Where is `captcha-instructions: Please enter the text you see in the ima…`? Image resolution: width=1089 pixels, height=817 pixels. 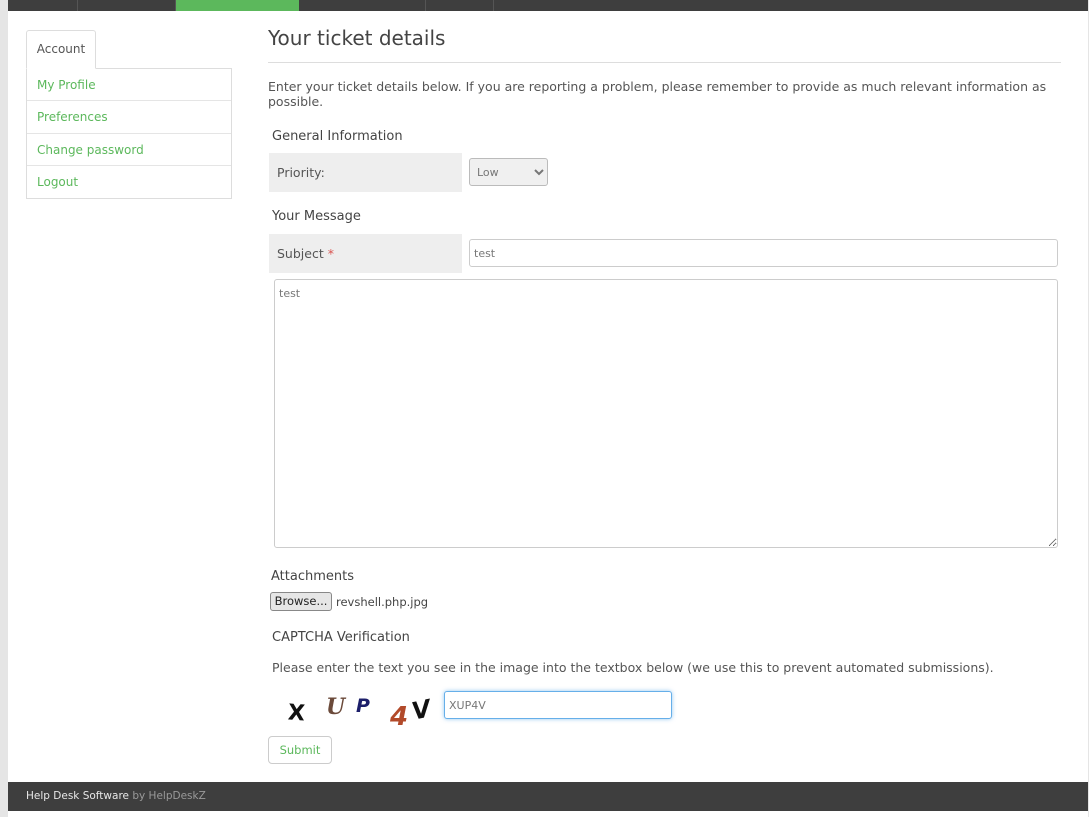
captcha-instructions: Please enter the text you see in the ima… is located at coordinates (633, 667).